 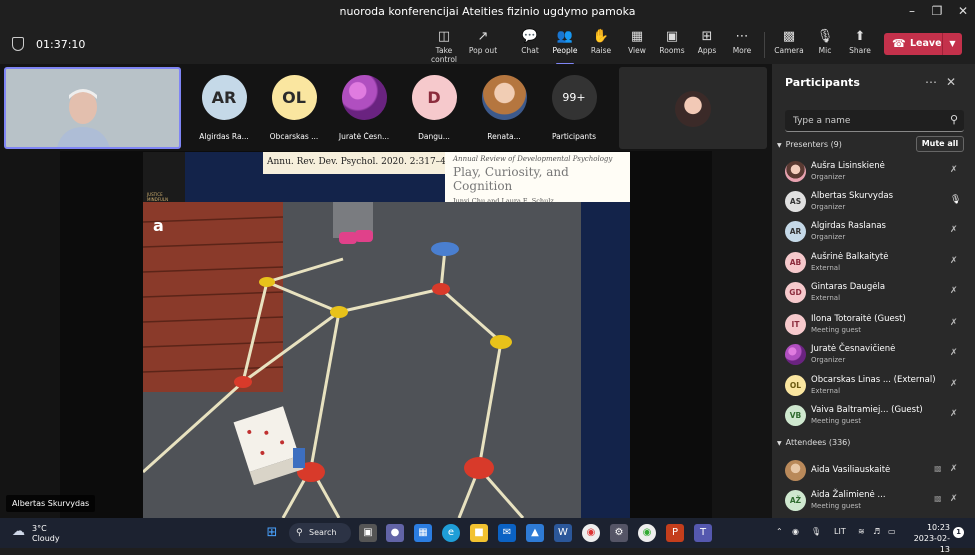 What do you see at coordinates (825, 36) in the screenshot?
I see `mic-off-icon: 🎙` at bounding box center [825, 36].